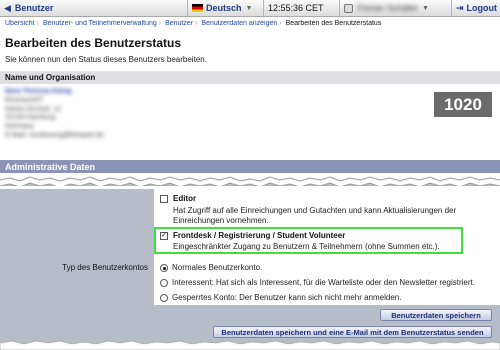 The image size is (500, 350). I want to click on locked-account-radio, so click(164, 298).